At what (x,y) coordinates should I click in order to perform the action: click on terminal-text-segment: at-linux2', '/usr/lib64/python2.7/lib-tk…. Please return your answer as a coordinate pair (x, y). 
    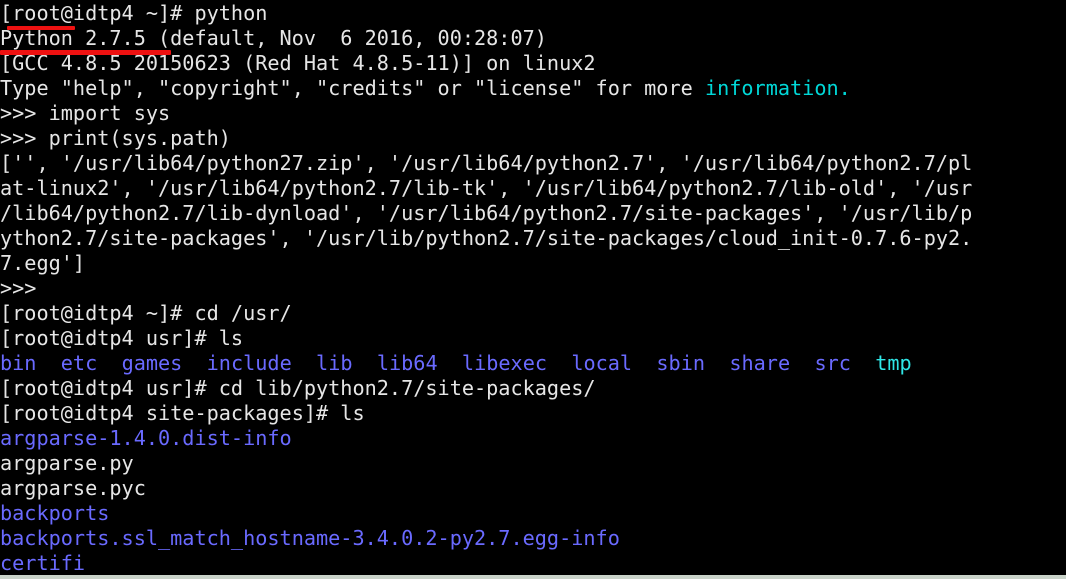
    Looking at the image, I should click on (486, 188).